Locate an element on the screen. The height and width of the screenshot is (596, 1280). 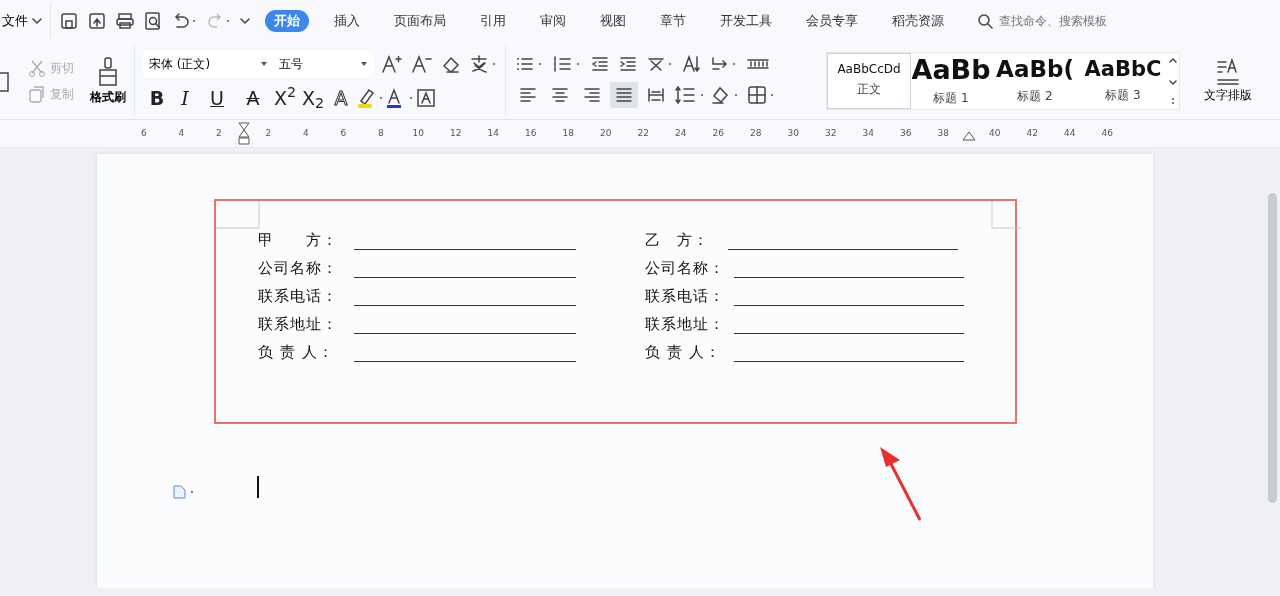
format-button: B is located at coordinates (157, 97).